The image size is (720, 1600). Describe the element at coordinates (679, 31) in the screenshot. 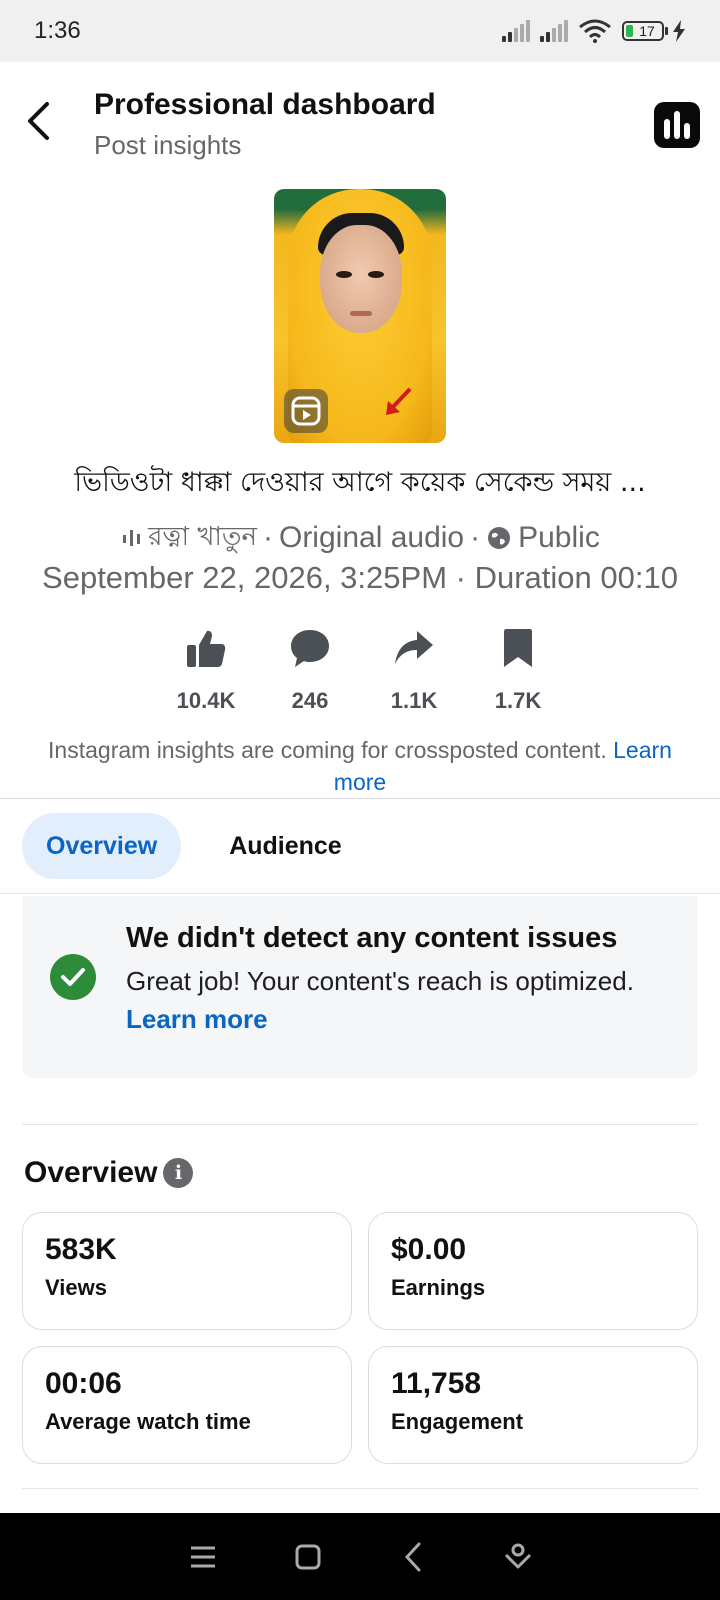

I see `charging-icon` at that location.